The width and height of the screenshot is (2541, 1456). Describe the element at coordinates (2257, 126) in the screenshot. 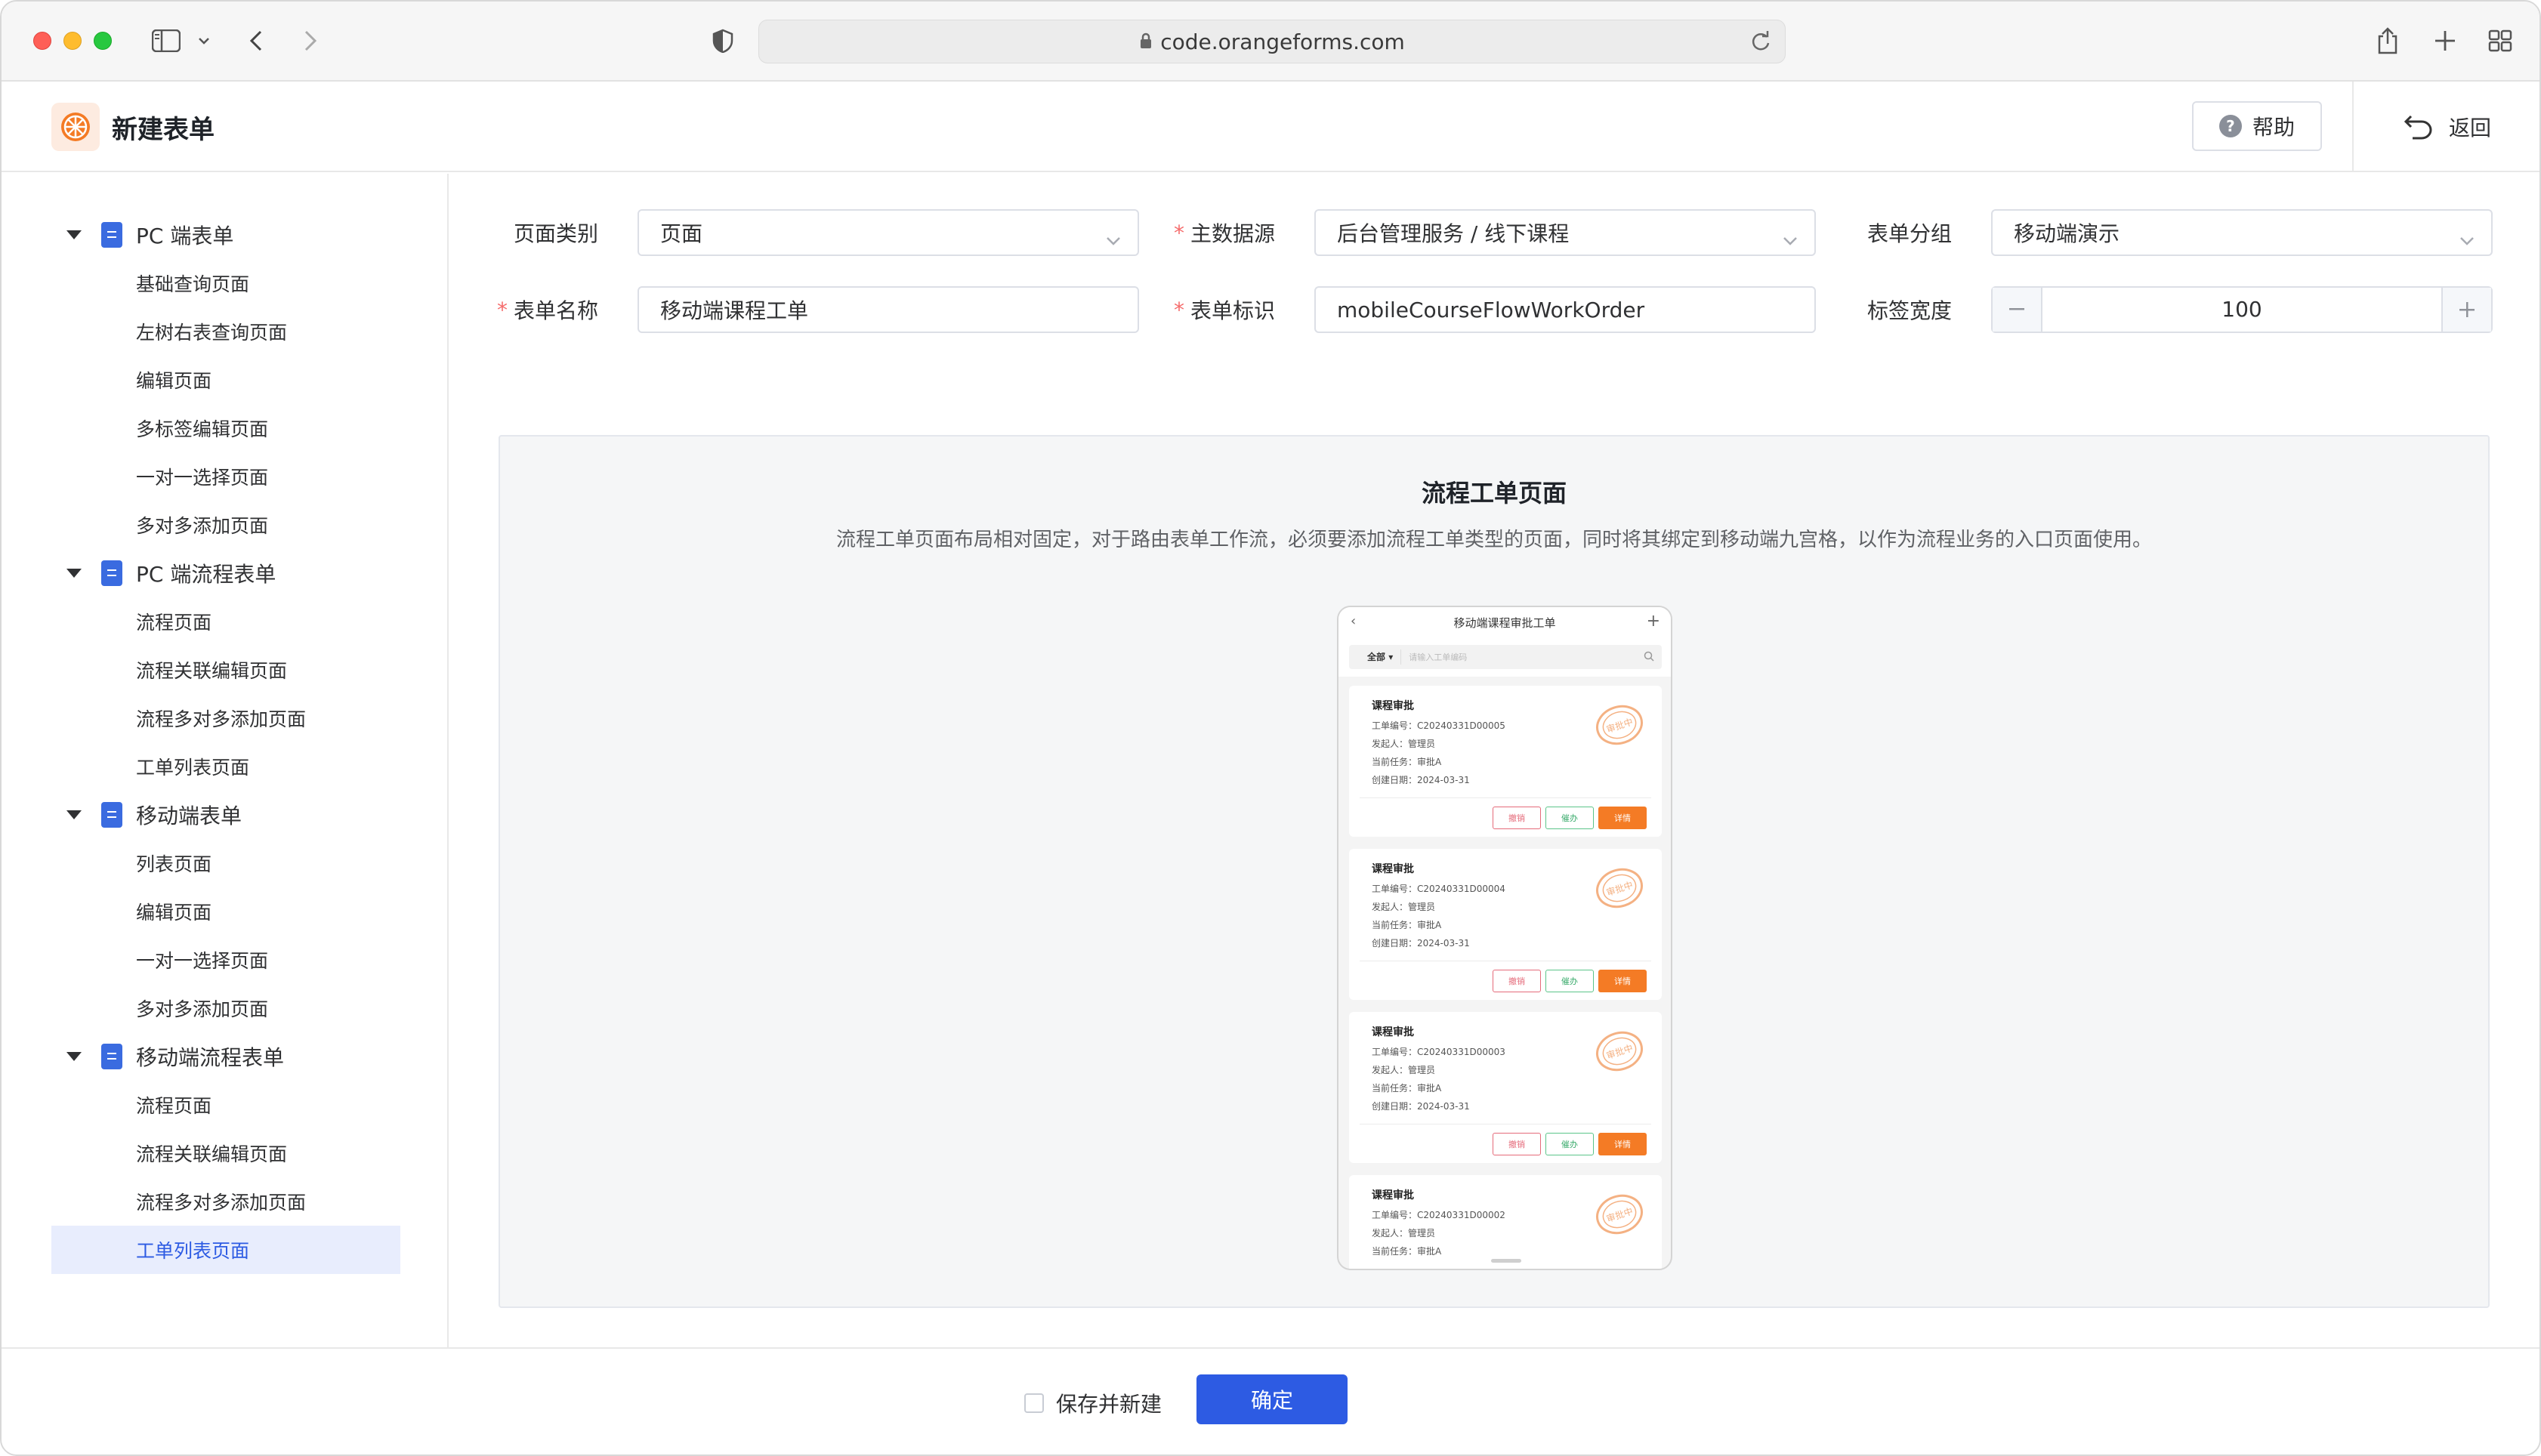

I see `help-button: ? 帮助` at that location.